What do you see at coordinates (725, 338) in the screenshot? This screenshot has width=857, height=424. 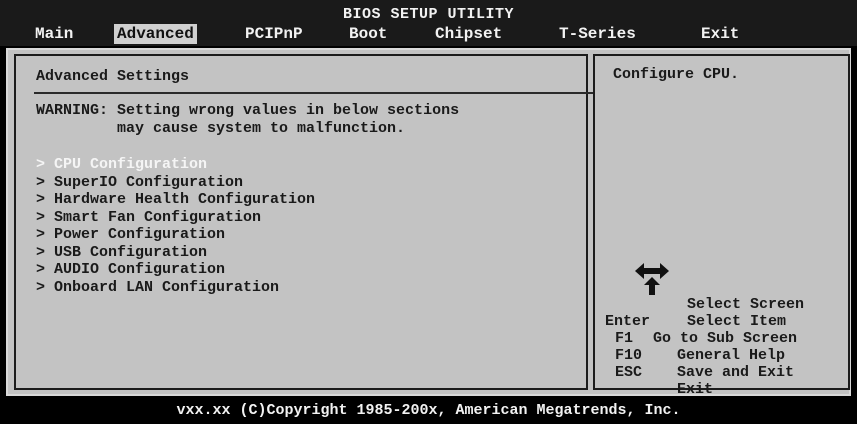 I see `key-desc: Go to Sub Screen` at bounding box center [725, 338].